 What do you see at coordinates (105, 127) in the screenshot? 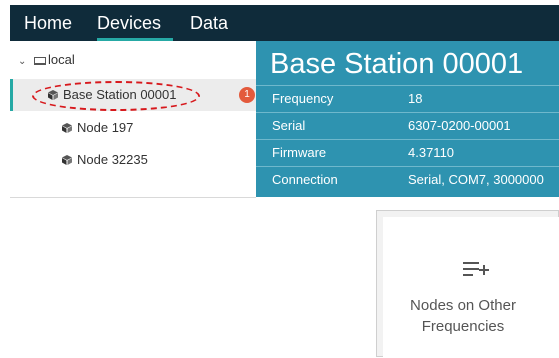
I see `tree-item-label: Node 197` at bounding box center [105, 127].